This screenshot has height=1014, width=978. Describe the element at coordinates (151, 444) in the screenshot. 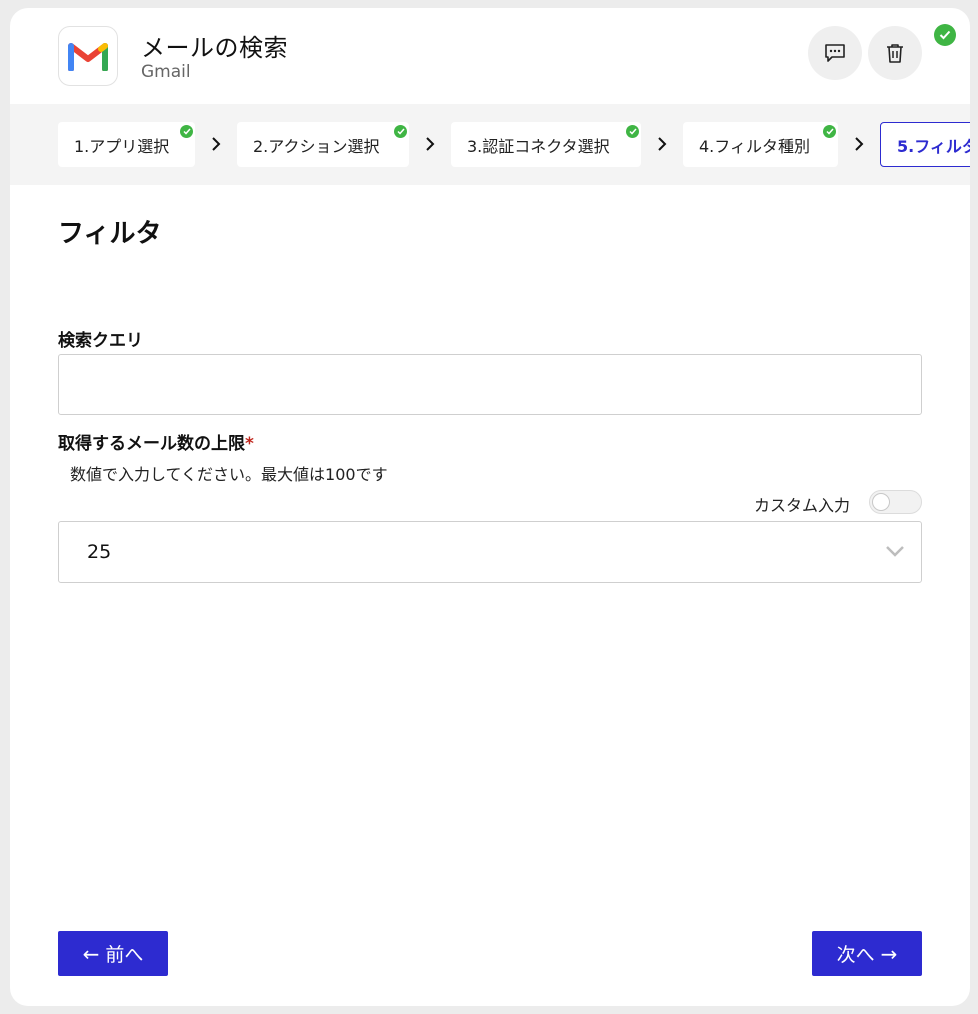

I see `max-emails-label-text: 取得するメール数の上限` at that location.